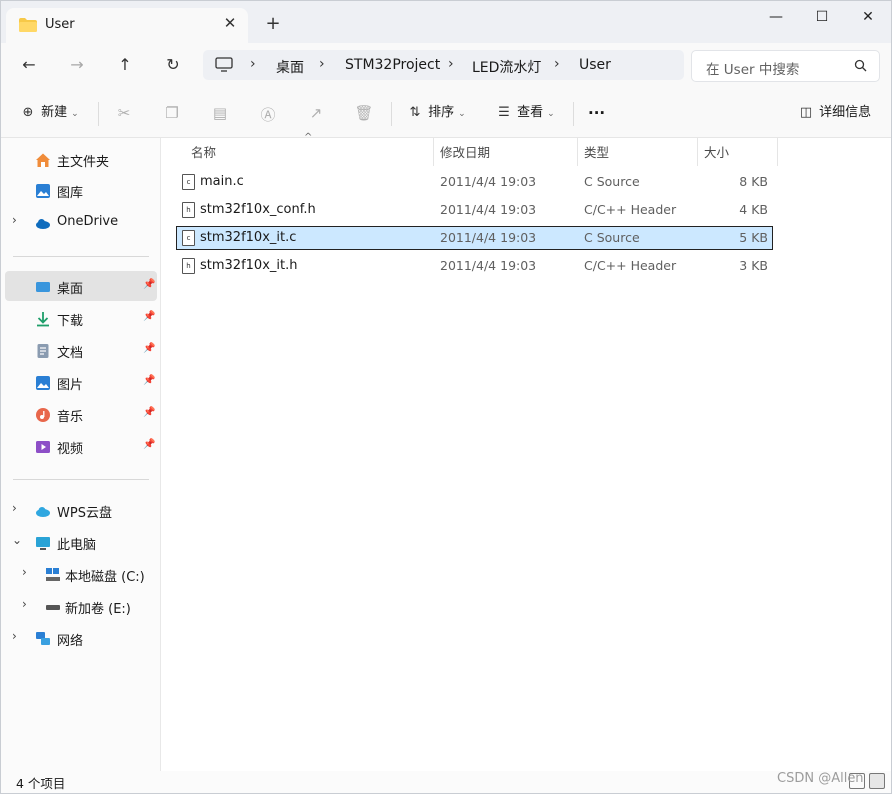  What do you see at coordinates (54, 112) in the screenshot?
I see `new-label: 新建` at bounding box center [54, 112].